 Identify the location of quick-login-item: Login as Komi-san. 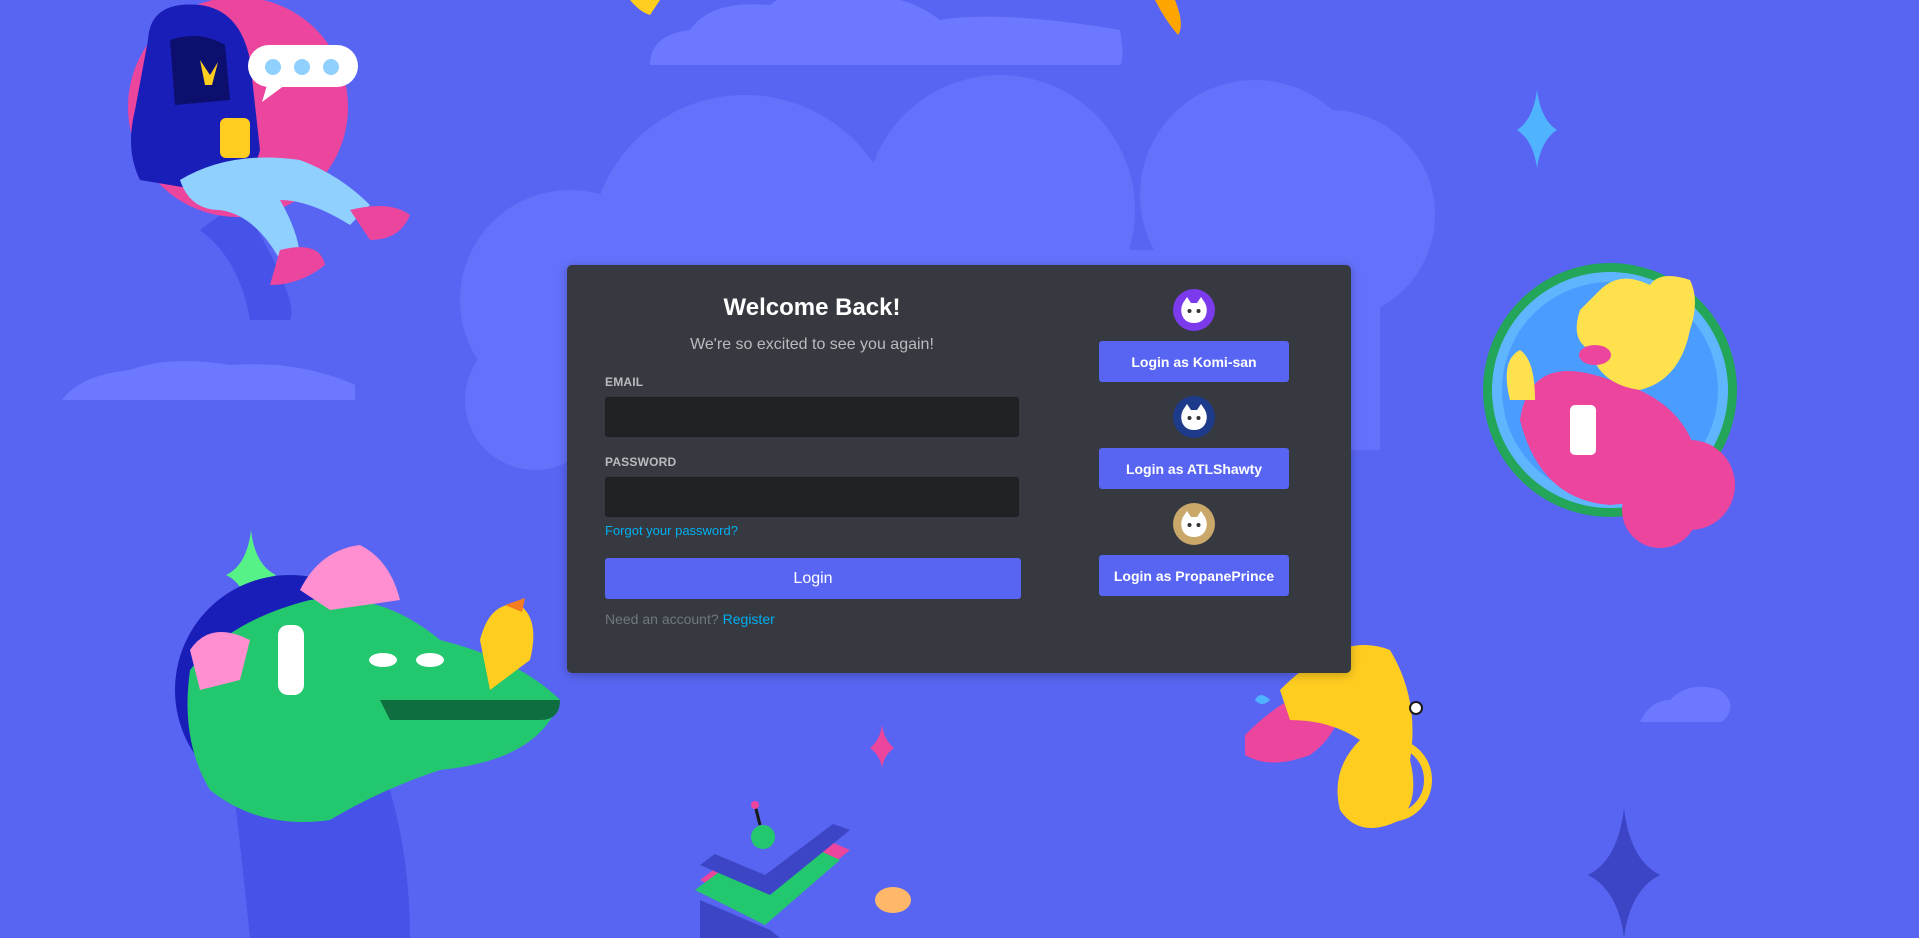
(1194, 335).